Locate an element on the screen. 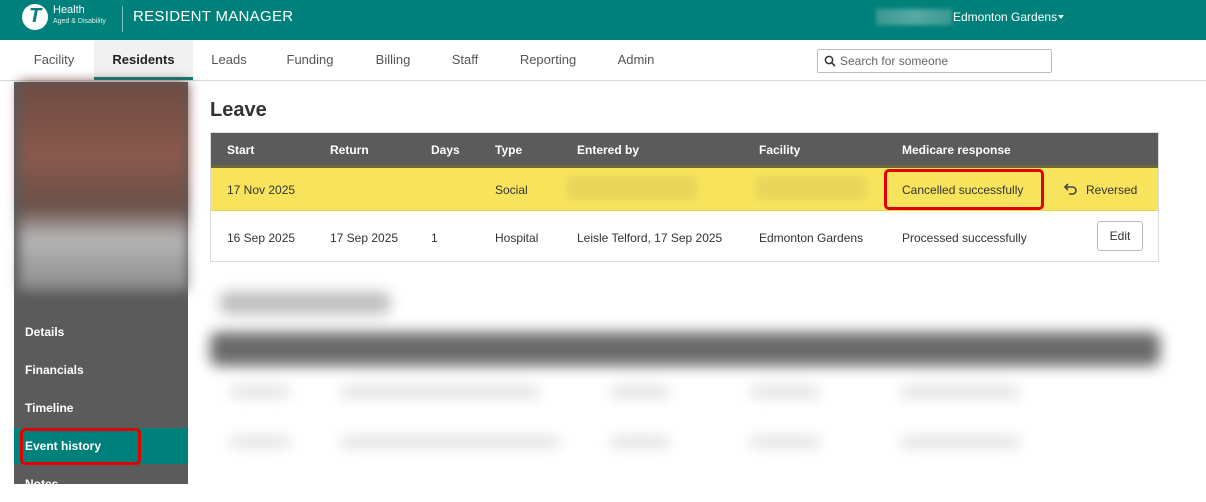  undo-icon is located at coordinates (1070, 189).